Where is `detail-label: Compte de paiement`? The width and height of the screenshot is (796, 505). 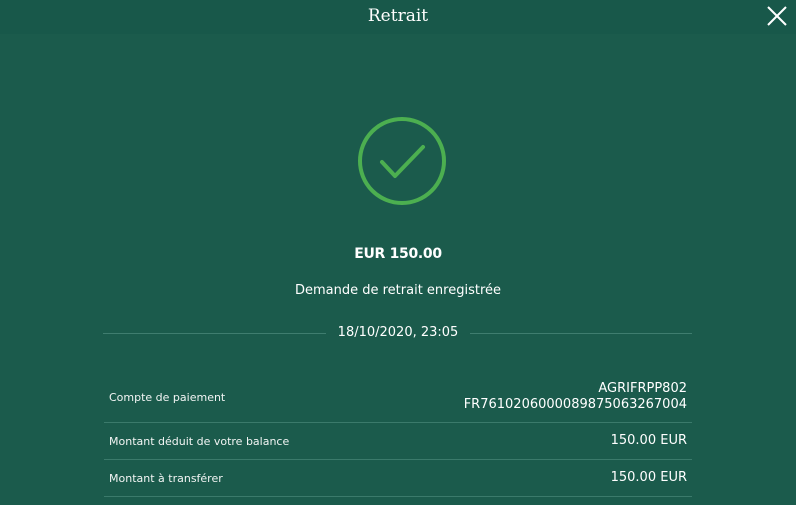
detail-label: Compte de paiement is located at coordinates (167, 397).